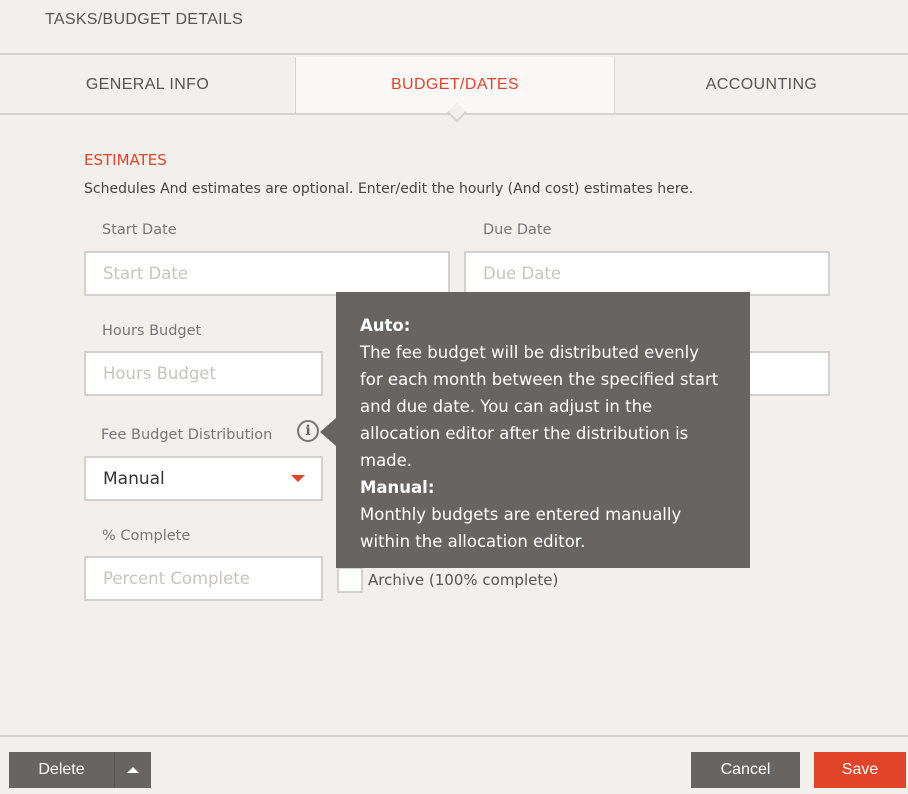  I want to click on archive-label: Archive (100% complete), so click(463, 580).